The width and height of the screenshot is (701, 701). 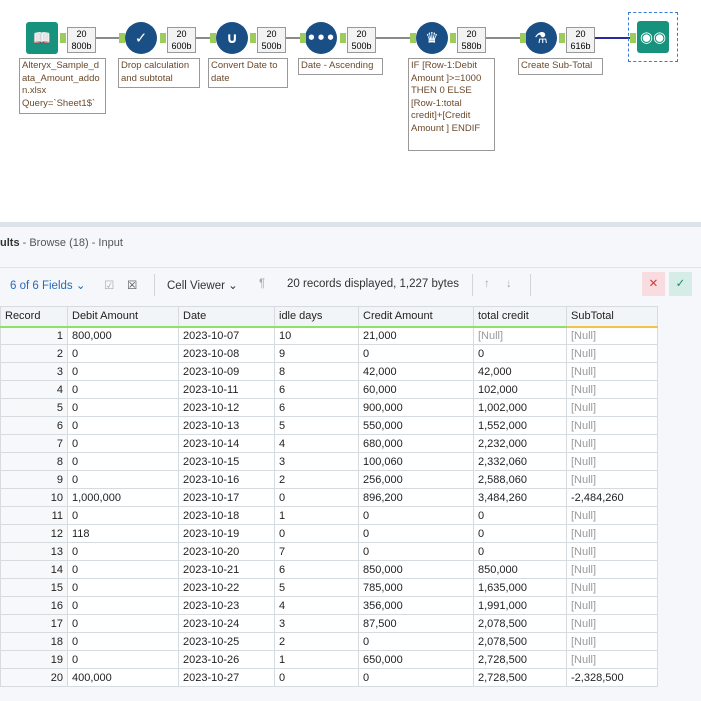 What do you see at coordinates (226, 677) in the screenshot?
I see `table-cell: 2023-10-27` at bounding box center [226, 677].